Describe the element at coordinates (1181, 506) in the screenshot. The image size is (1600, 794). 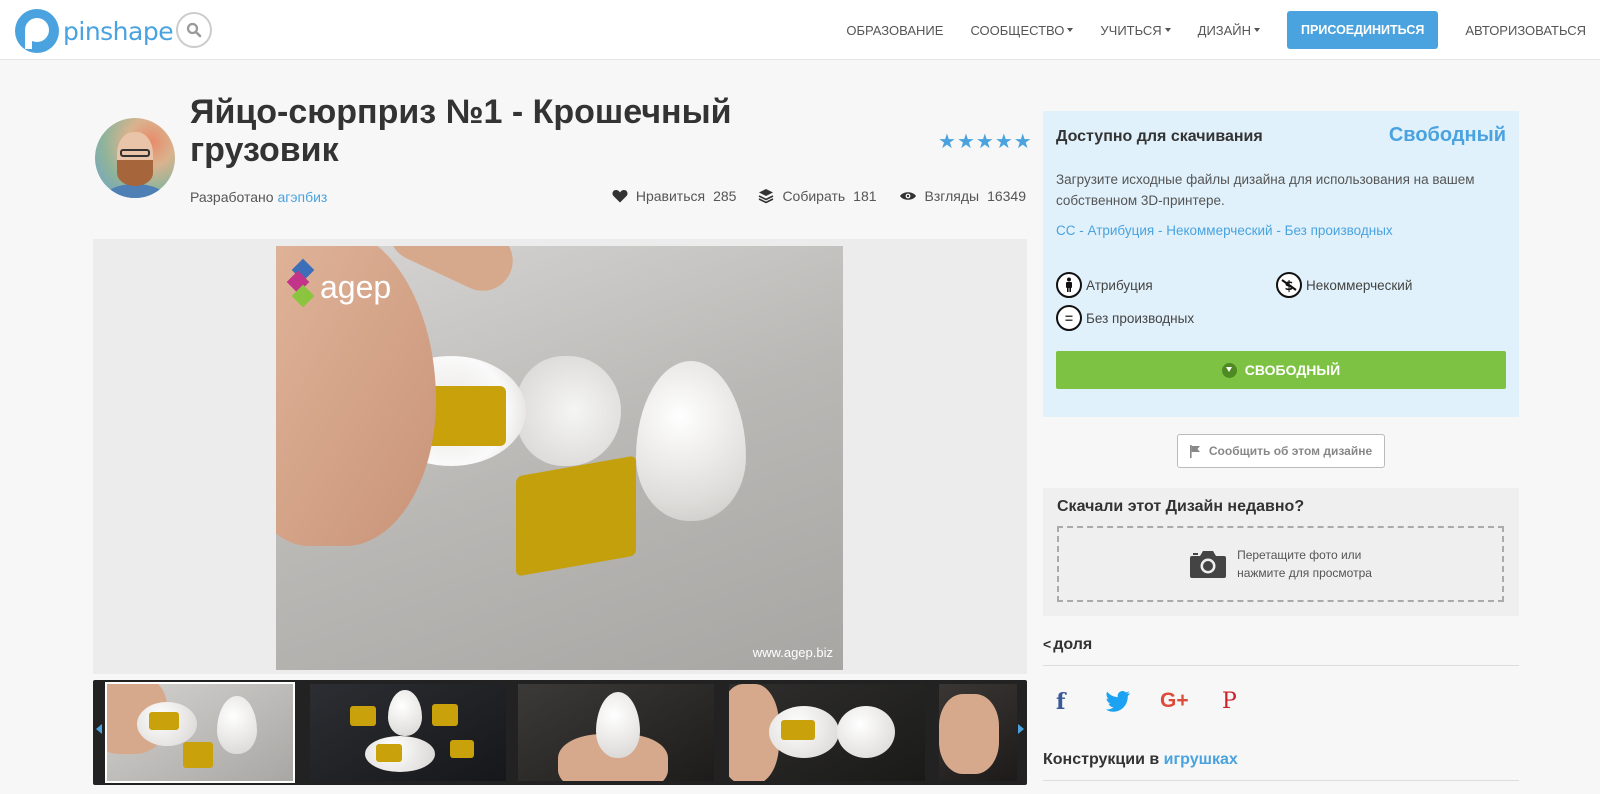
I see `recent-title: Скачали этот Дизайн недавно?` at that location.